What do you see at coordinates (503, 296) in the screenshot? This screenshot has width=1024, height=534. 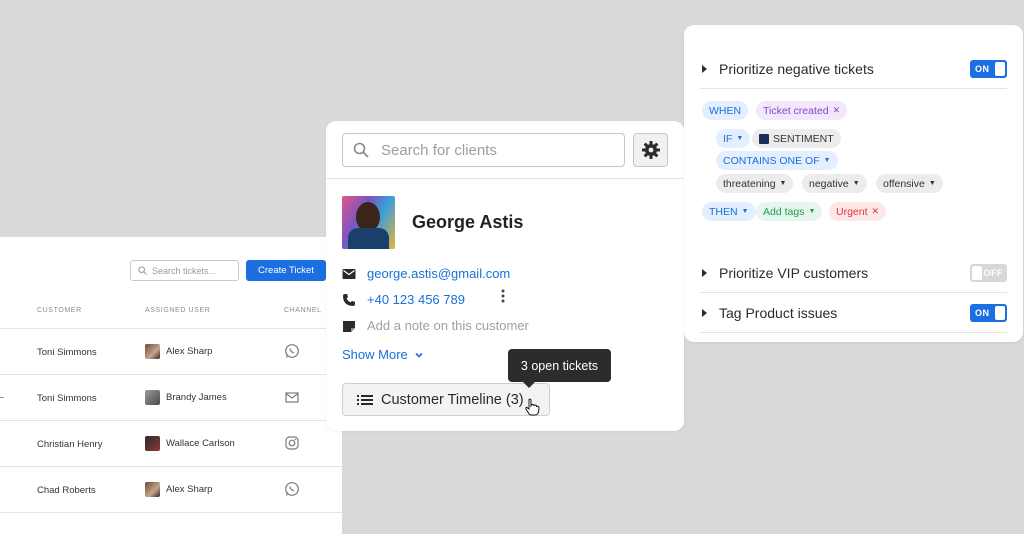 I see `more-options-icon` at bounding box center [503, 296].